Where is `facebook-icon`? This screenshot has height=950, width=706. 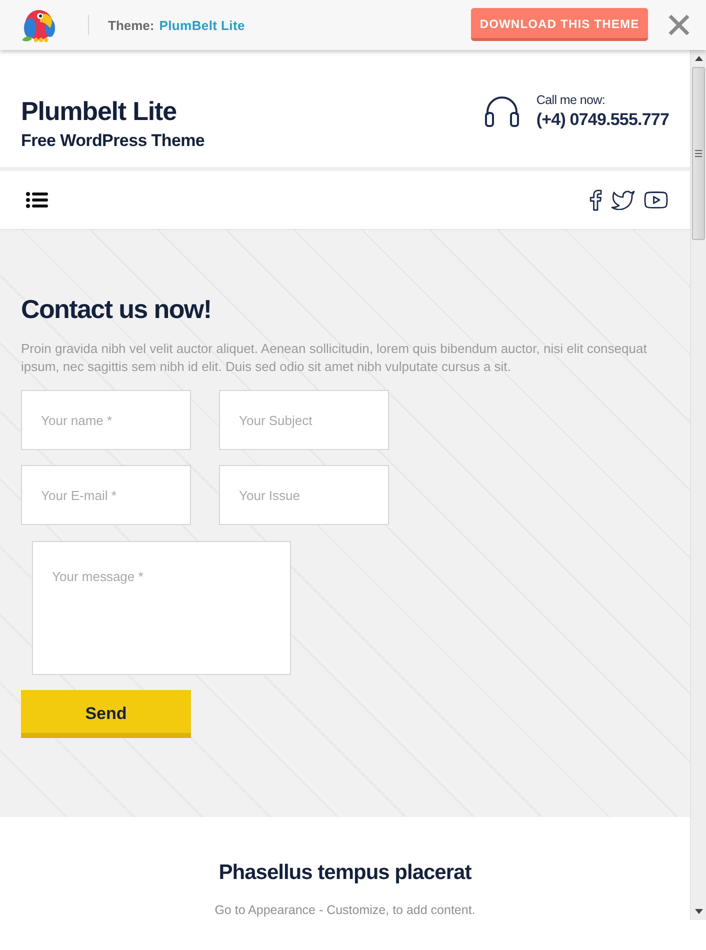
facebook-icon is located at coordinates (595, 200).